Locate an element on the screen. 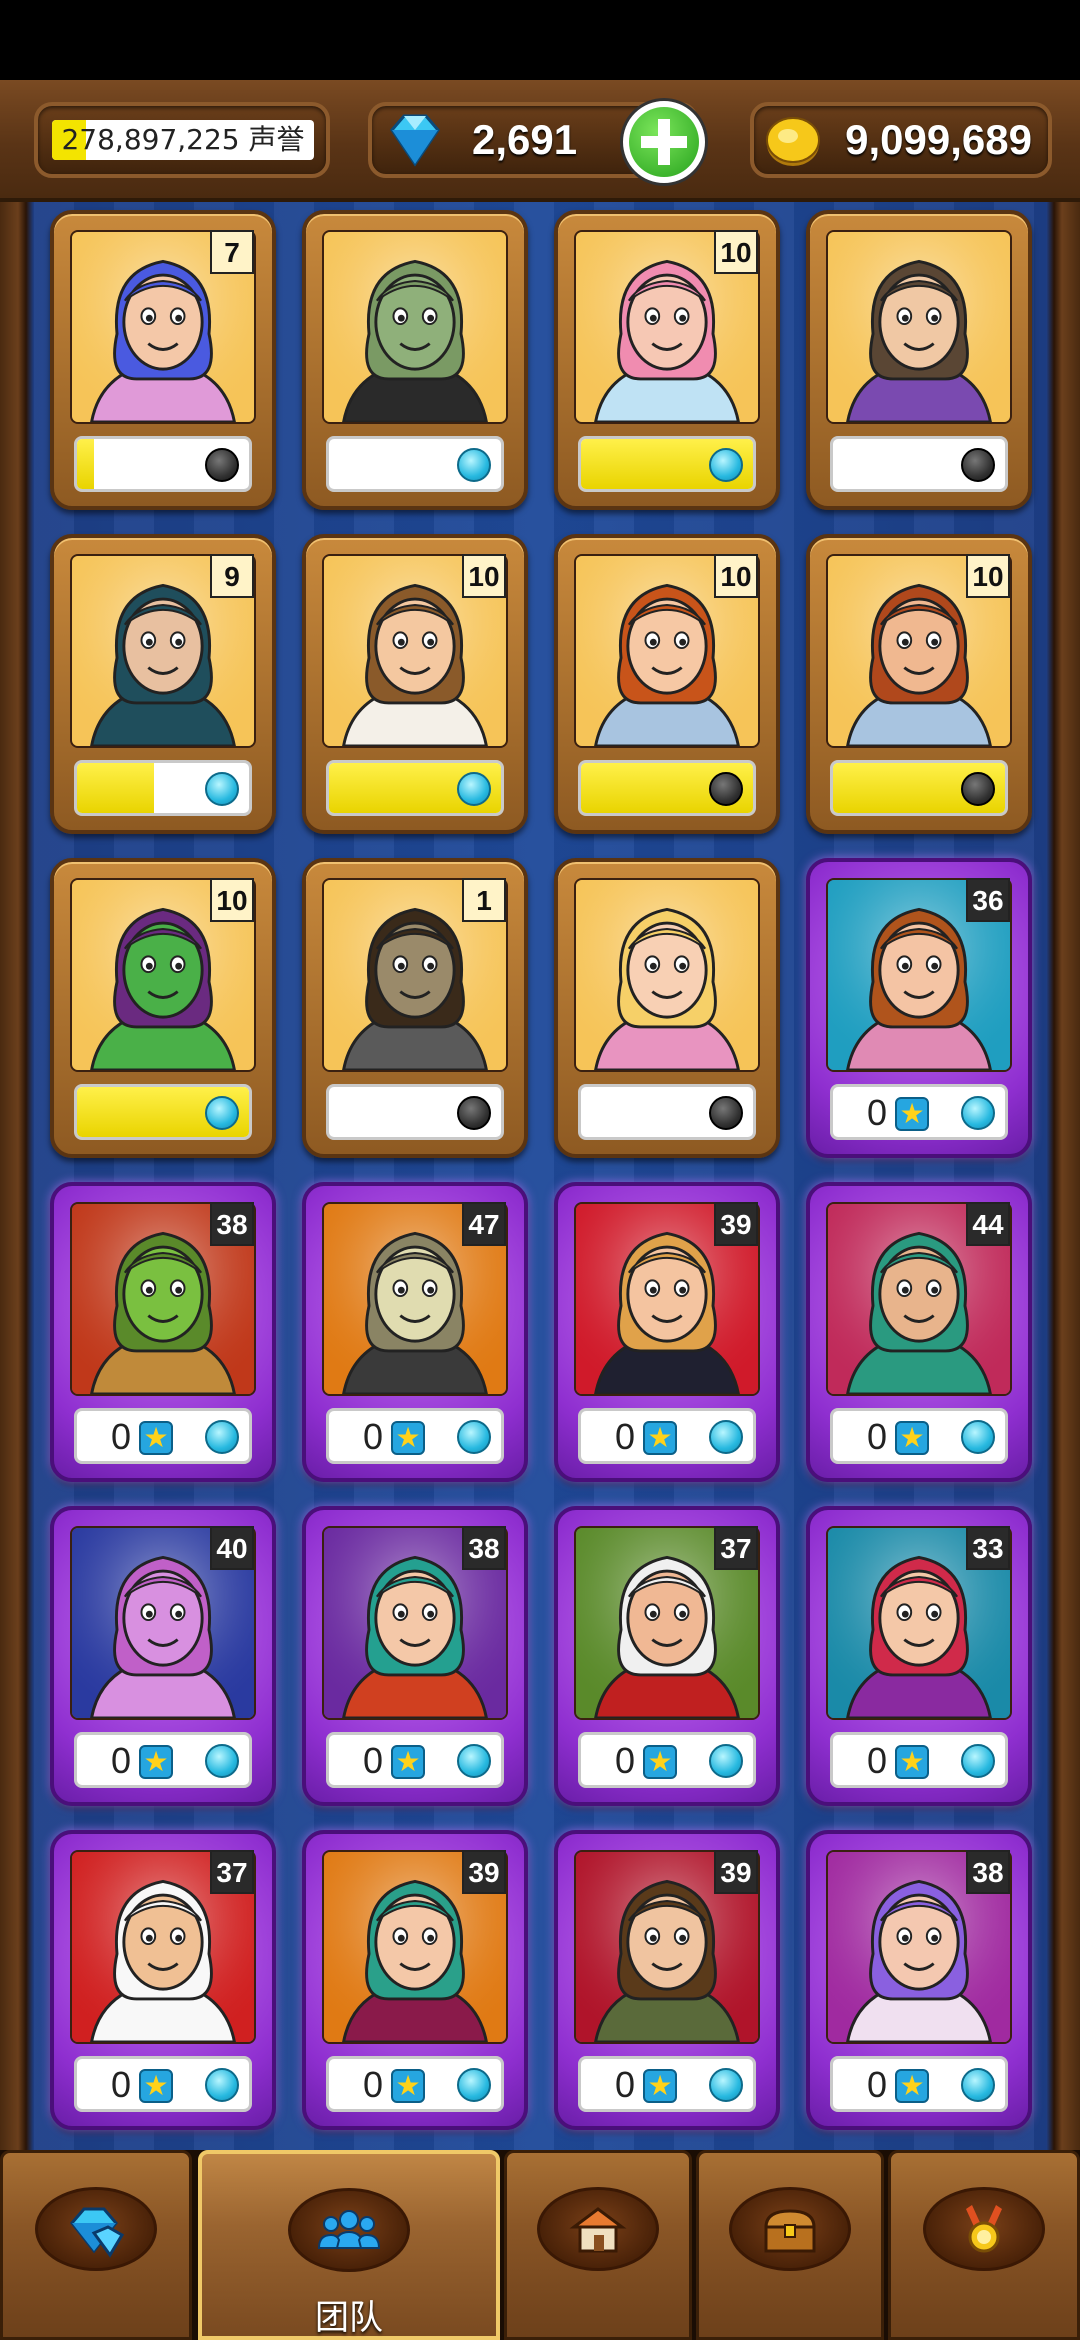 The height and width of the screenshot is (2340, 1080). hero-card-flower-girl: 36 0 is located at coordinates (919, 1008).